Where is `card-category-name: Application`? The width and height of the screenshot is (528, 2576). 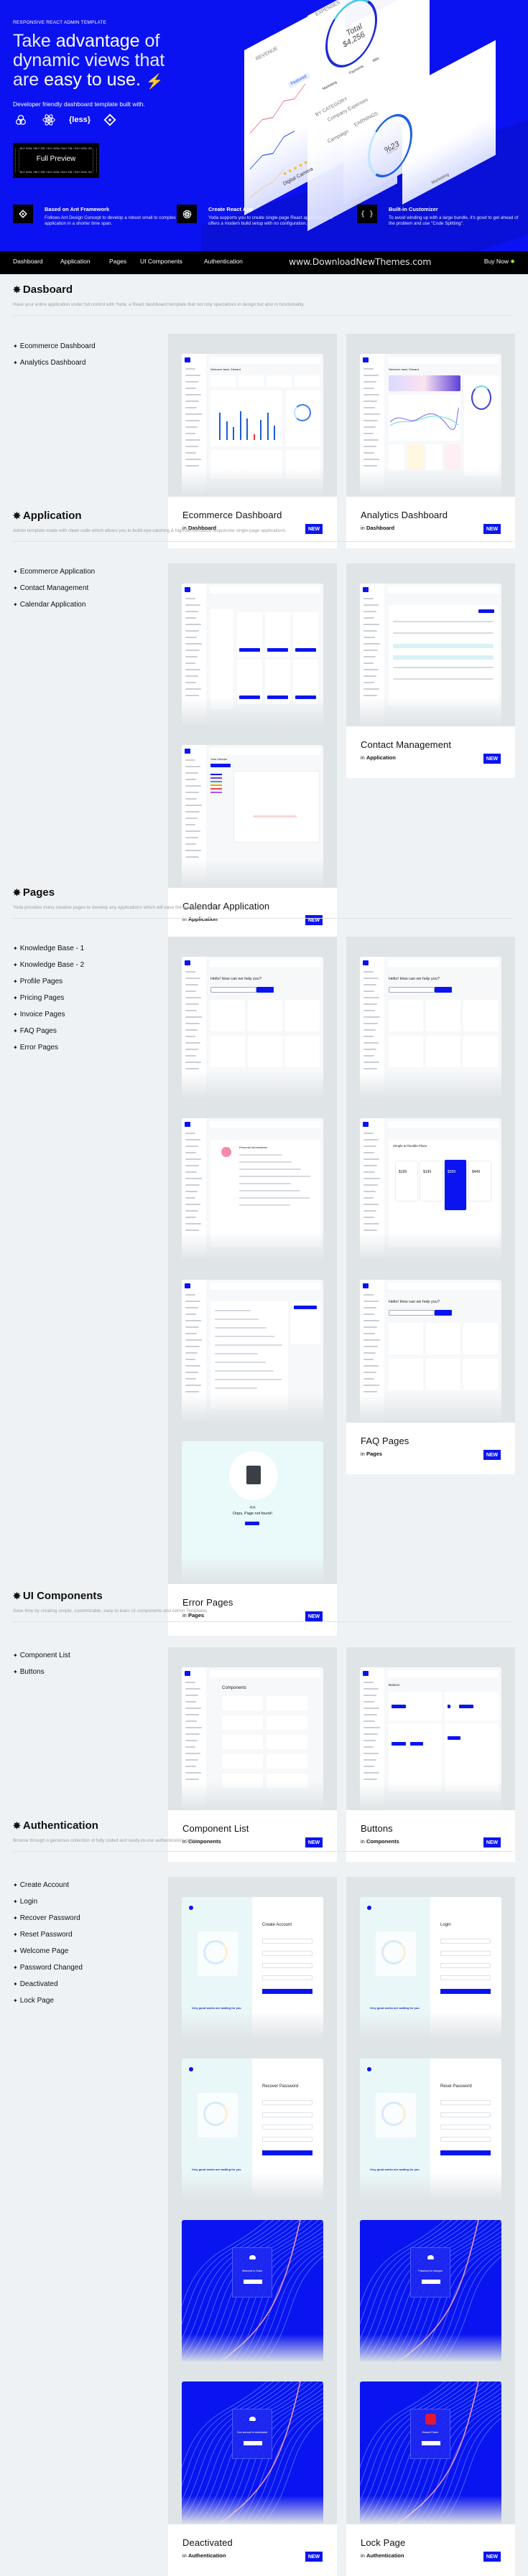
card-category-name: Application is located at coordinates (381, 757).